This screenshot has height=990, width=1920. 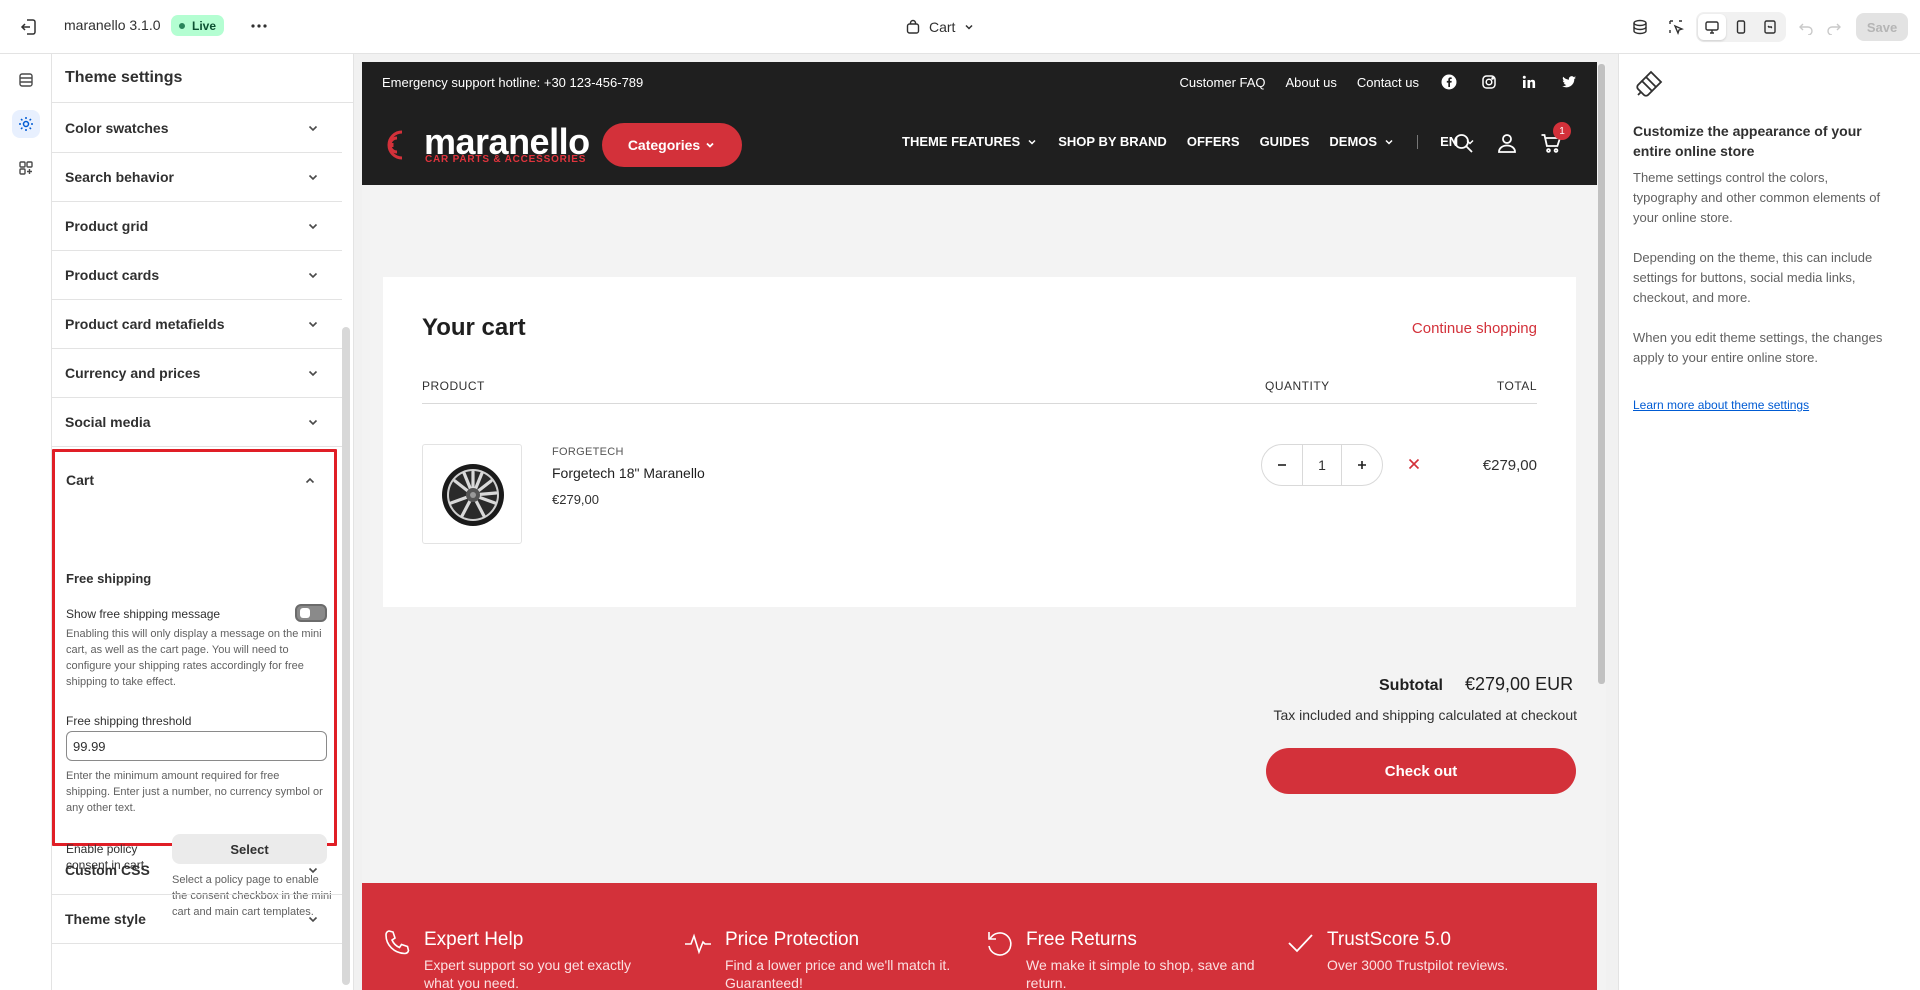 I want to click on preview-scrollbar, so click(x=1601, y=526).